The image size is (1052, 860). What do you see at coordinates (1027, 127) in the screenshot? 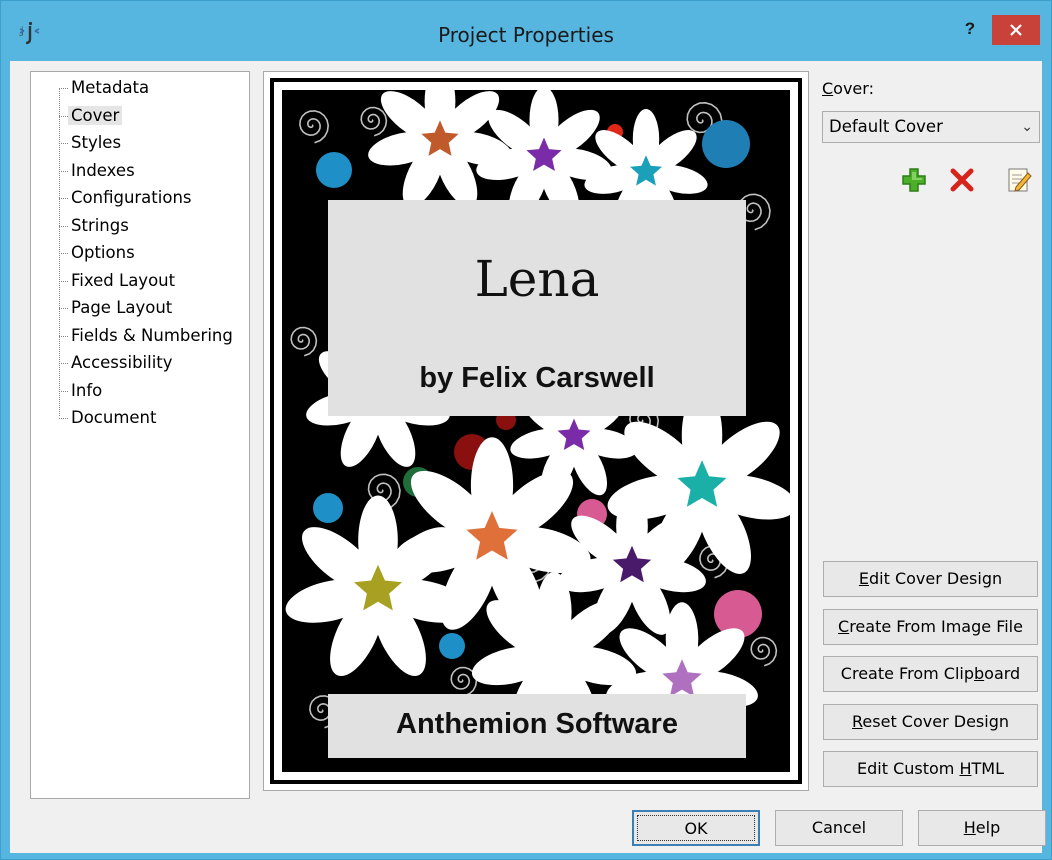
I see `chevron-down-icon: ⌄` at bounding box center [1027, 127].